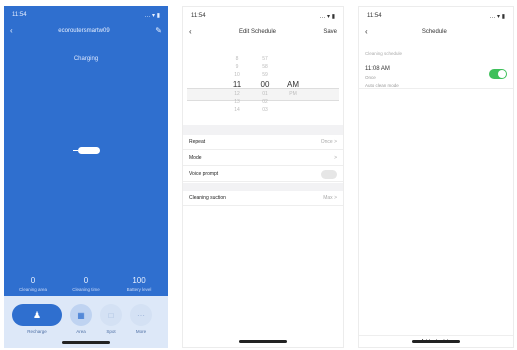 The width and height of the screenshot is (517, 350). What do you see at coordinates (330, 32) in the screenshot?
I see `save-button: Save` at bounding box center [330, 32].